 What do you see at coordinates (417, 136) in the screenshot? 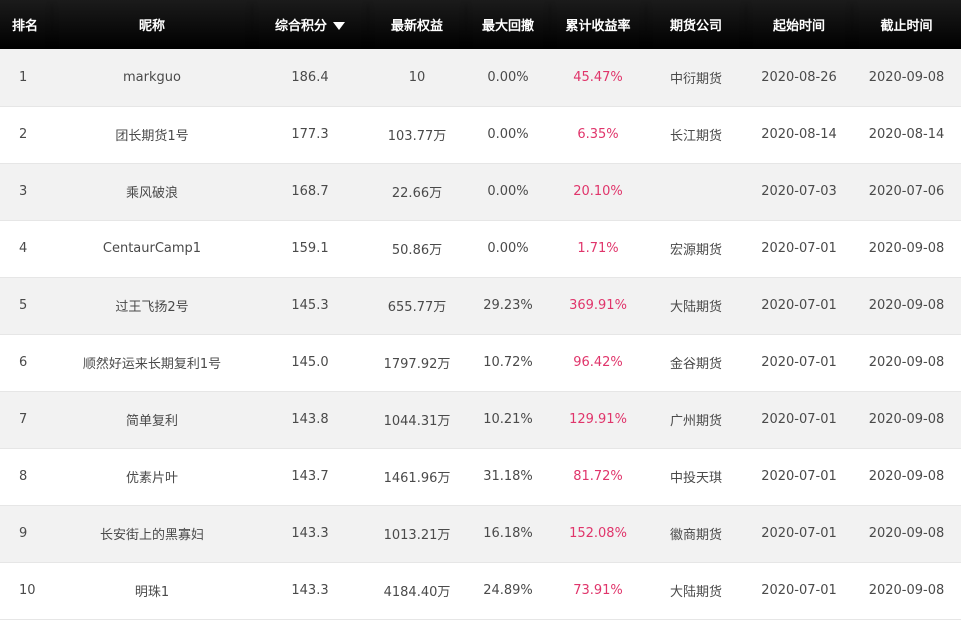
I see `cell-equity: 103.77万` at bounding box center [417, 136].